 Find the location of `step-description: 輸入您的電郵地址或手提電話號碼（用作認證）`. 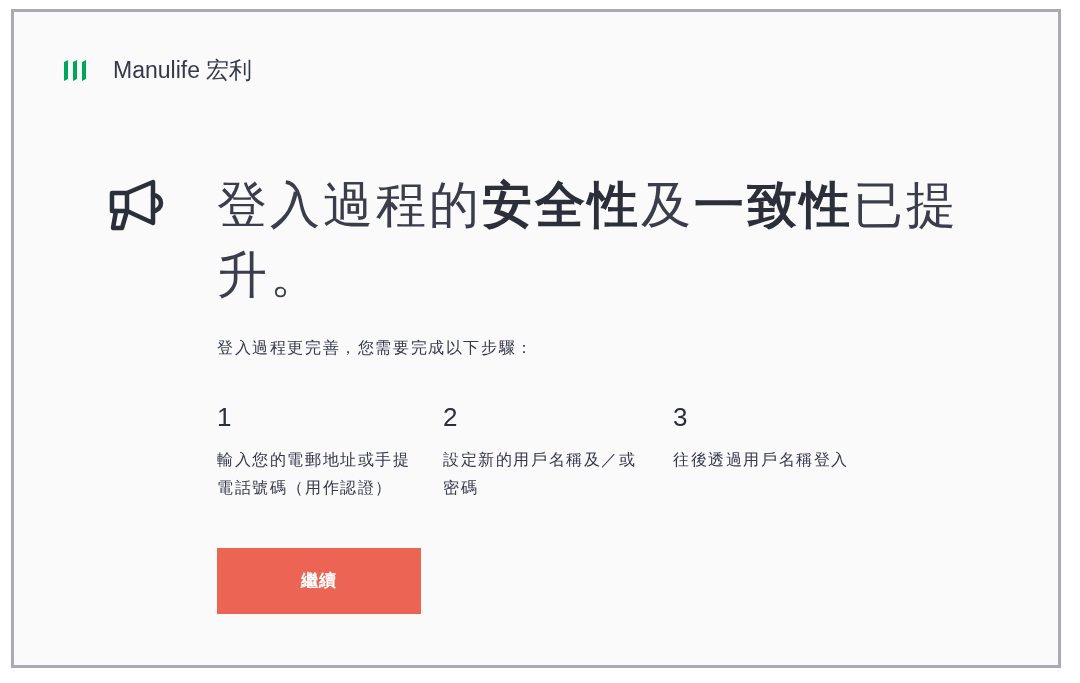

step-description: 輸入您的電郵地址或手提電話號碼（用作認證） is located at coordinates (314, 474).